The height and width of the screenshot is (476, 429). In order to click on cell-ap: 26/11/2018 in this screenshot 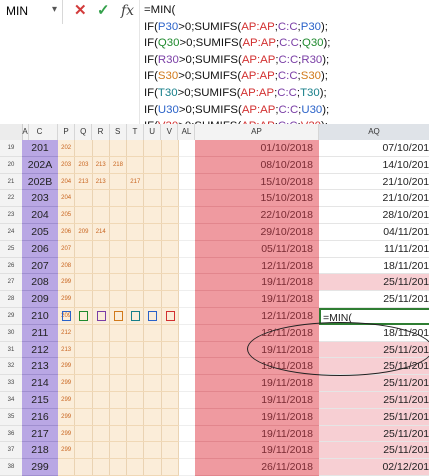, I will do `click(257, 467)`.